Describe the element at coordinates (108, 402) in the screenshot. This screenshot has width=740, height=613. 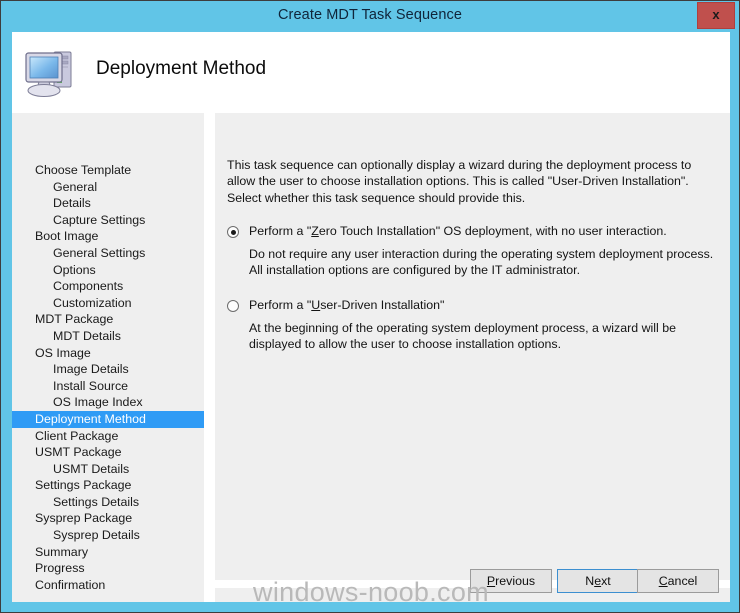
I see `sidebar-item-os-image-index: OS Image Index` at that location.